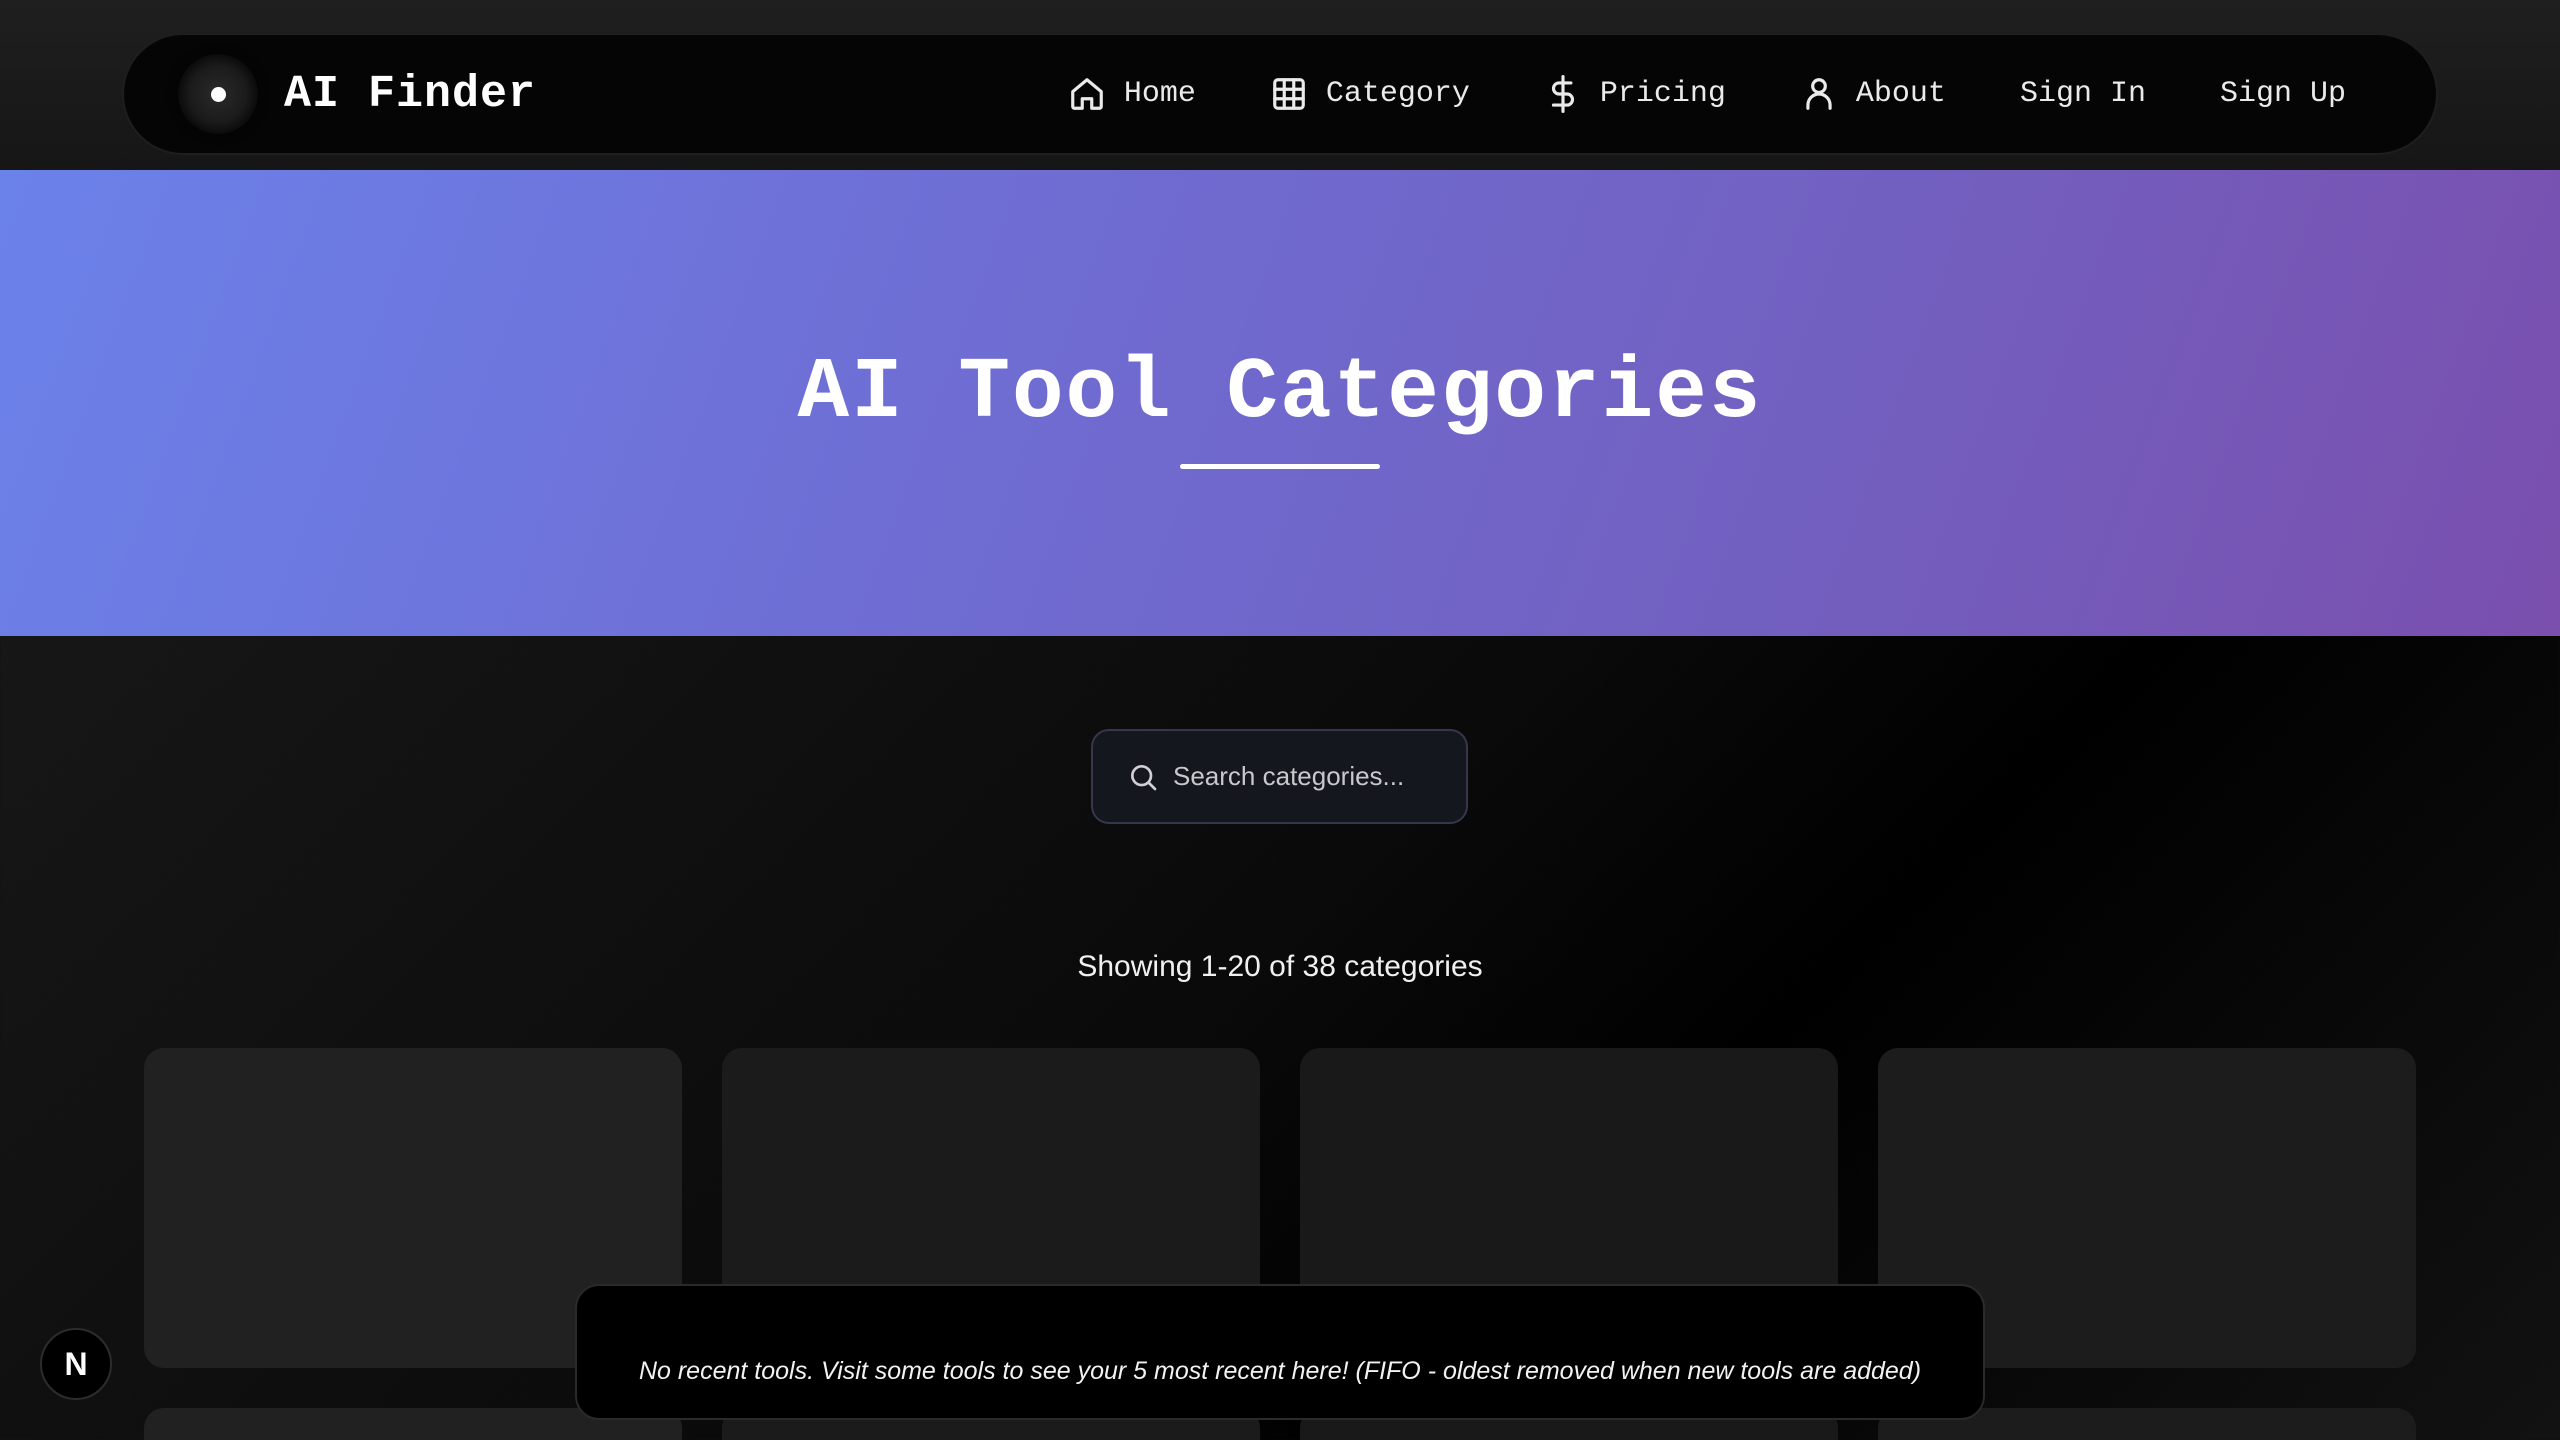 The width and height of the screenshot is (2560, 1440). Describe the element at coordinates (1087, 94) in the screenshot. I see `home-icon` at that location.